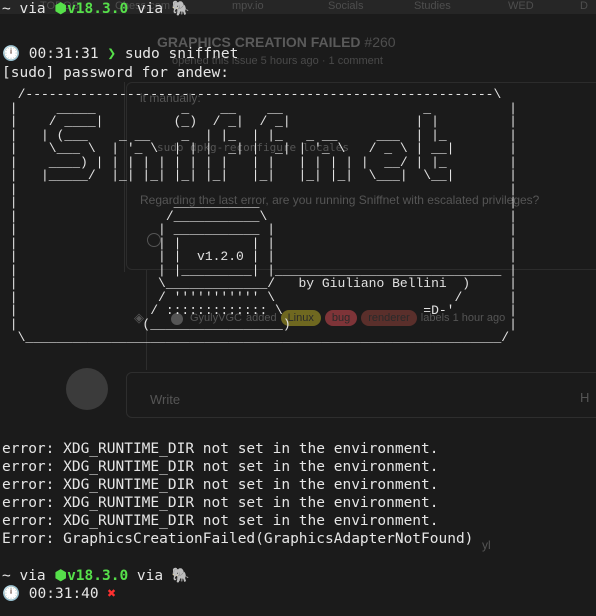 This screenshot has height=616, width=596. What do you see at coordinates (521, 6) in the screenshot?
I see `bookmark-wed: WED` at bounding box center [521, 6].